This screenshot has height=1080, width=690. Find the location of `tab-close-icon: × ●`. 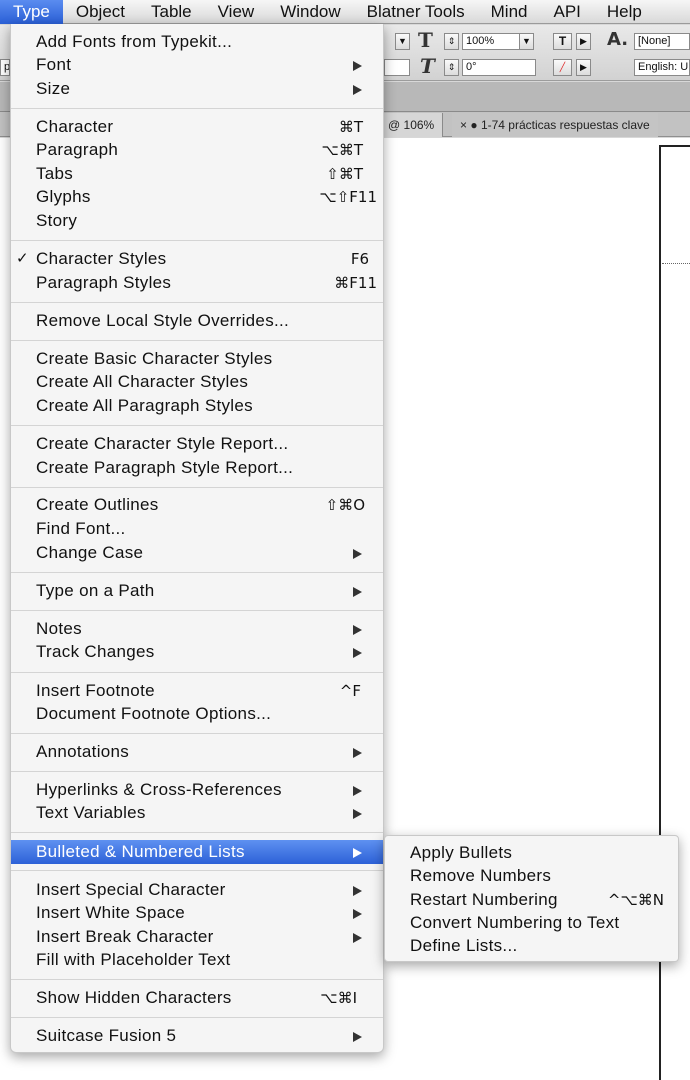

tab-close-icon: × ● is located at coordinates (469, 125).